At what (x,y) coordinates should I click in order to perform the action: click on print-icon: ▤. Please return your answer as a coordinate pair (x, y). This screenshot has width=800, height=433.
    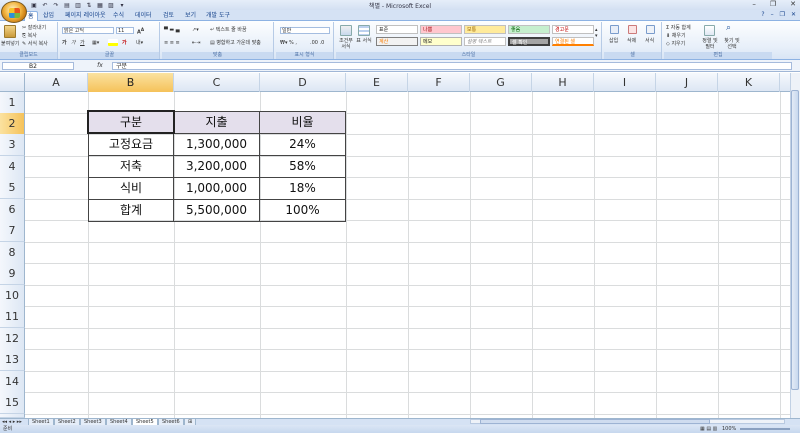
    Looking at the image, I should click on (67, 5).